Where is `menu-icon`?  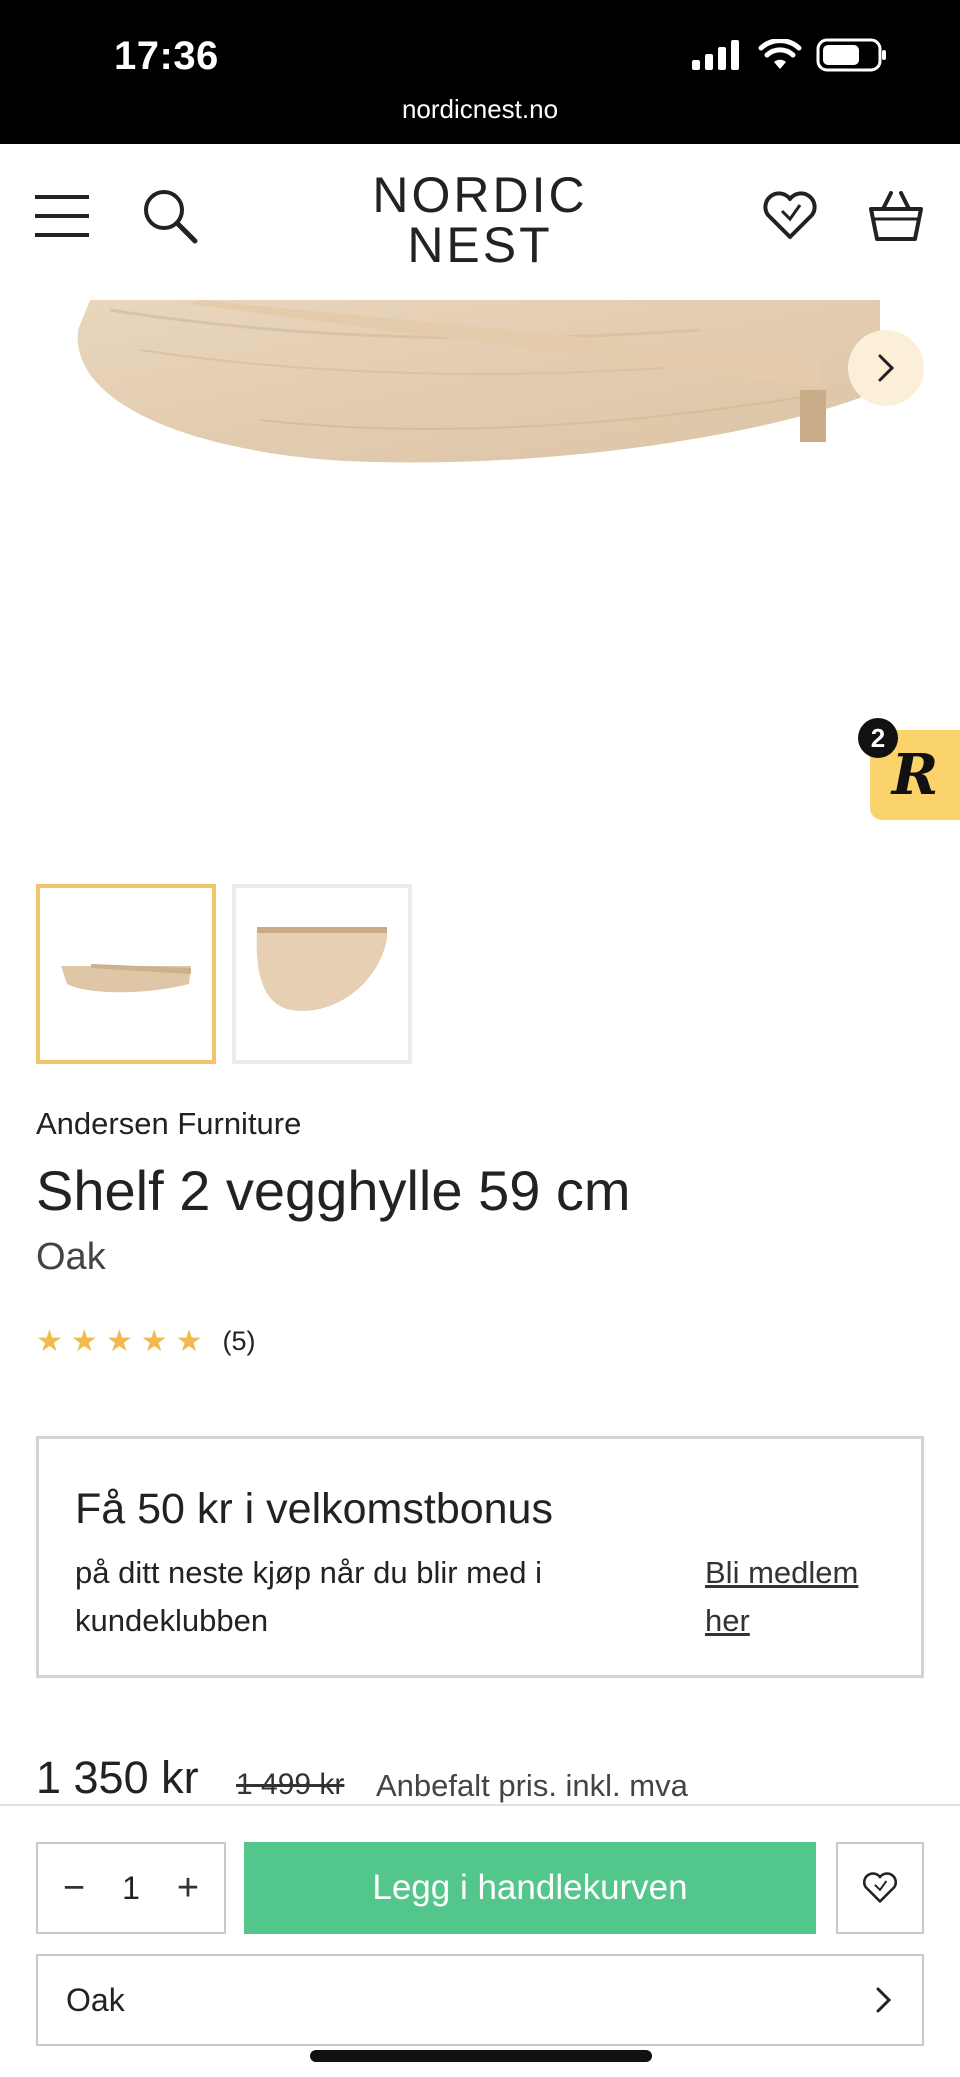
menu-icon is located at coordinates (62, 216).